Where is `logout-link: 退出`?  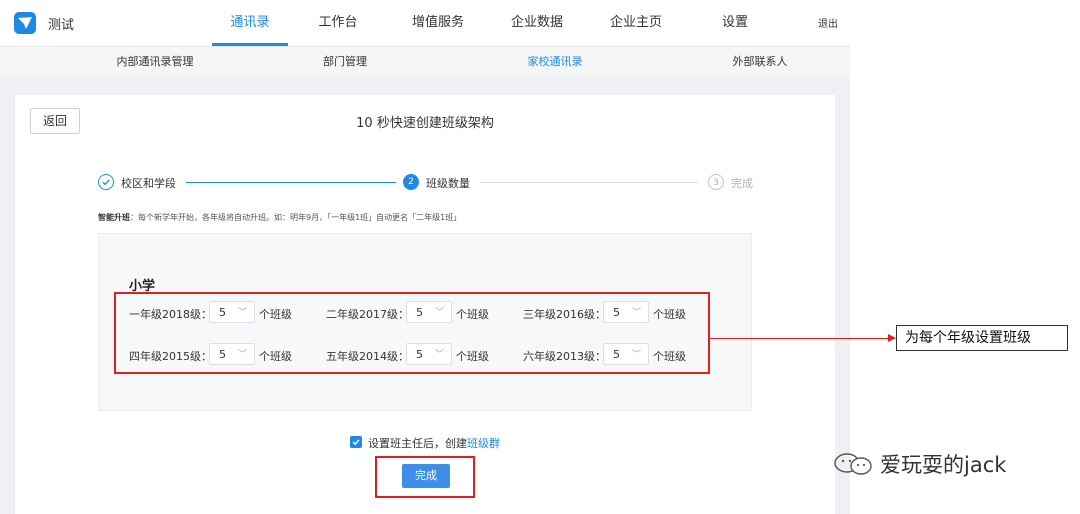
logout-link: 退出 is located at coordinates (828, 22).